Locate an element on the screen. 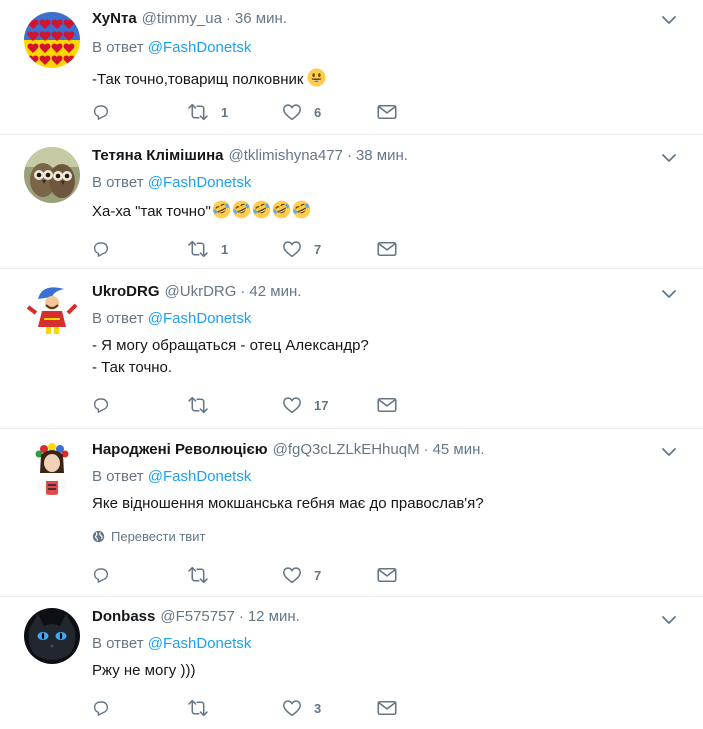  translate-label: Перевести твит is located at coordinates (158, 536).